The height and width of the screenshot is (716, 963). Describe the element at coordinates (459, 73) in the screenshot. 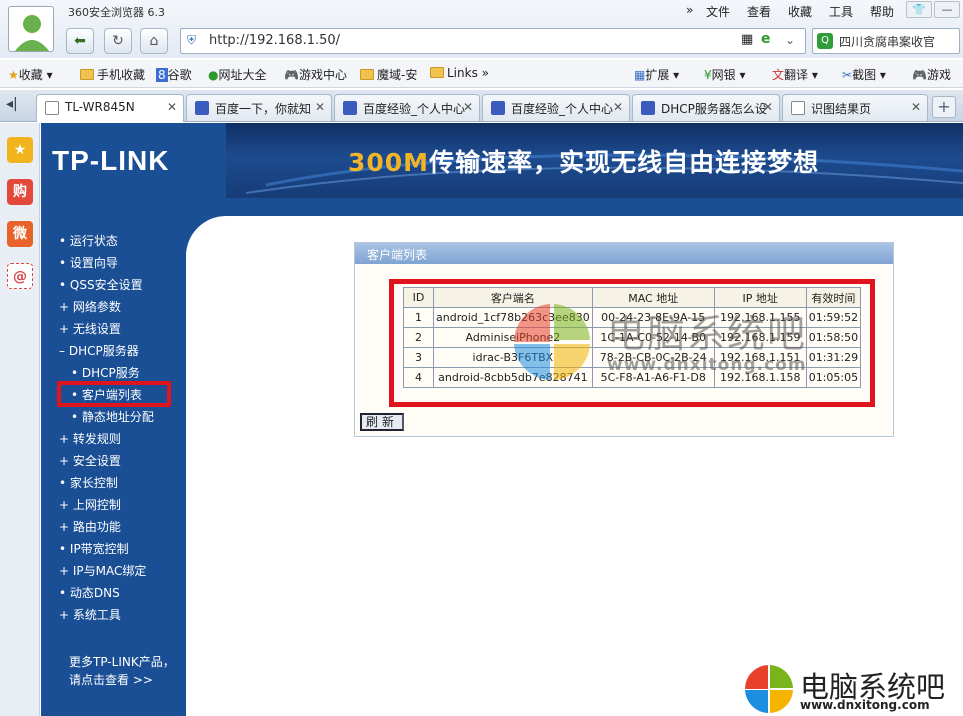

I see `bookmark-links: Links »` at that location.